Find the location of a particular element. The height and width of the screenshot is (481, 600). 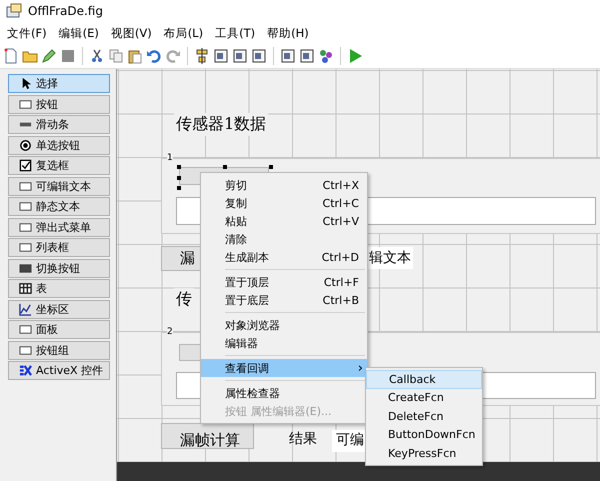

push-button: 漏帧计算 is located at coordinates (207, 436).